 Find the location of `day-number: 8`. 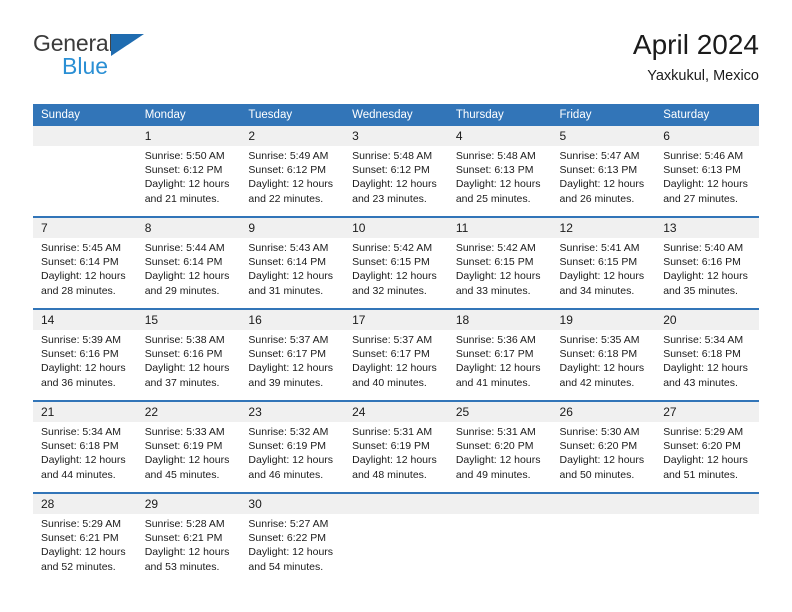

day-number: 8 is located at coordinates (188, 228).